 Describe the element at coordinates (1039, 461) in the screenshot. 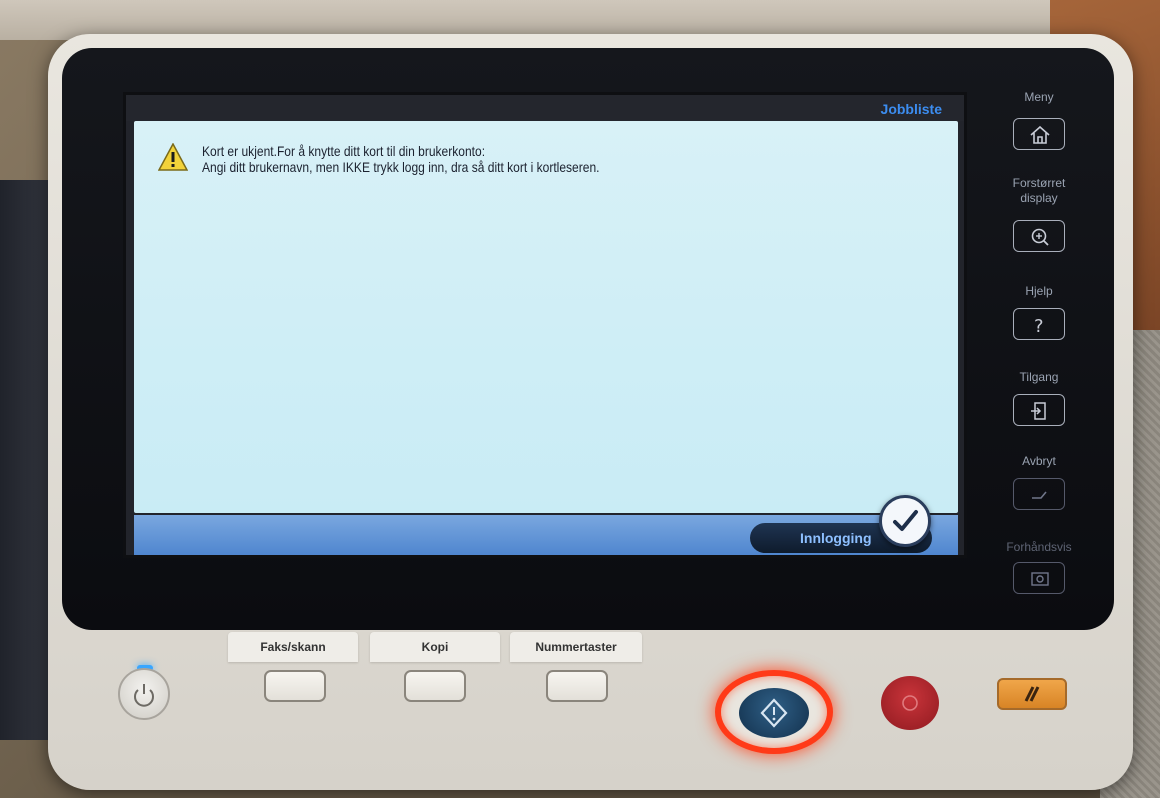

I see `interrupt-label: Avbryt` at that location.